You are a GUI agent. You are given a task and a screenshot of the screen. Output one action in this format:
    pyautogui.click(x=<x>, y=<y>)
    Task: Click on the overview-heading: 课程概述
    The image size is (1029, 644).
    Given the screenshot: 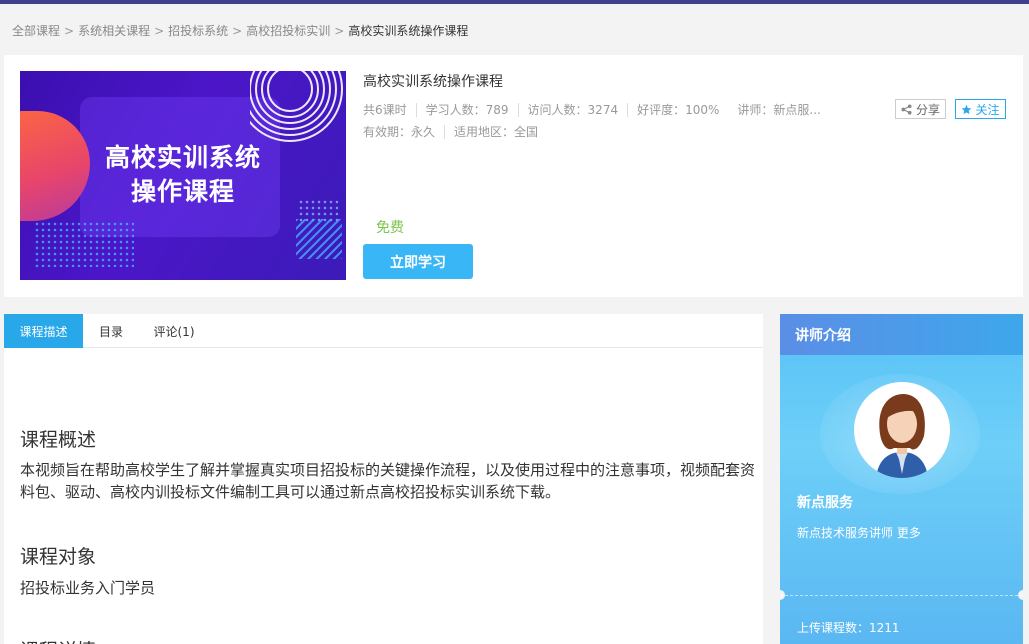 What is the action you would take?
    pyautogui.click(x=58, y=440)
    